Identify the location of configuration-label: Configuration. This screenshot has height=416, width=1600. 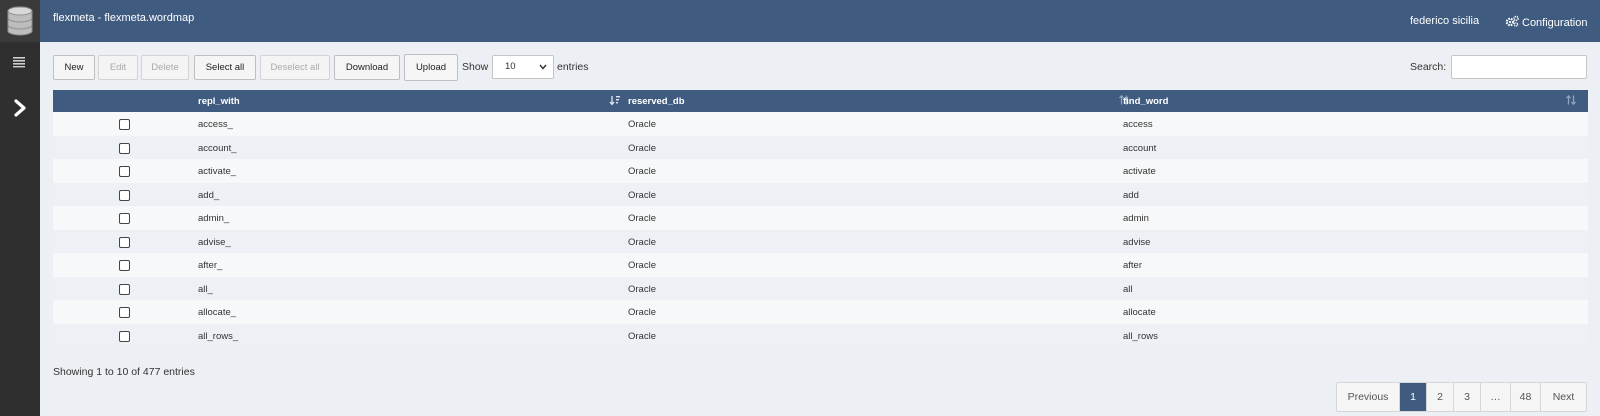
(1555, 22).